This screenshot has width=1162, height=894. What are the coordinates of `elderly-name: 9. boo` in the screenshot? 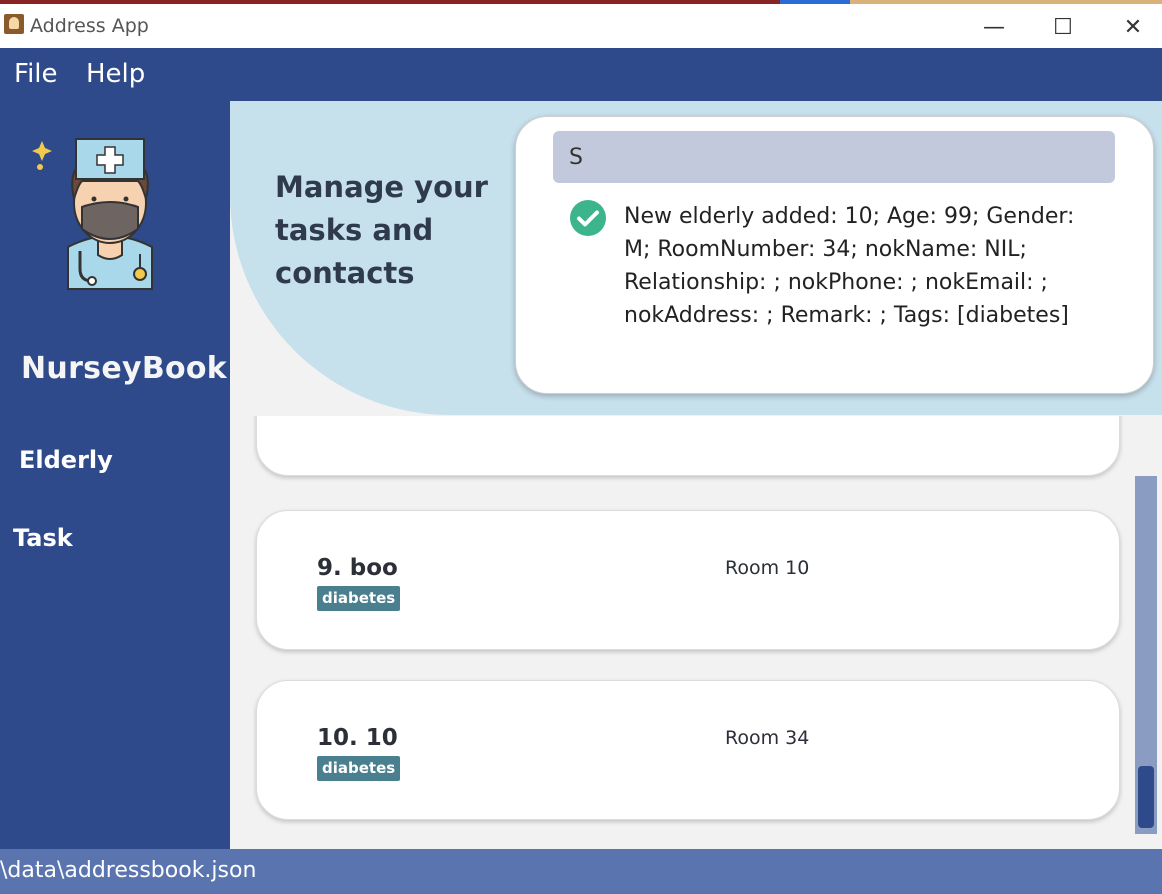 It's located at (357, 568).